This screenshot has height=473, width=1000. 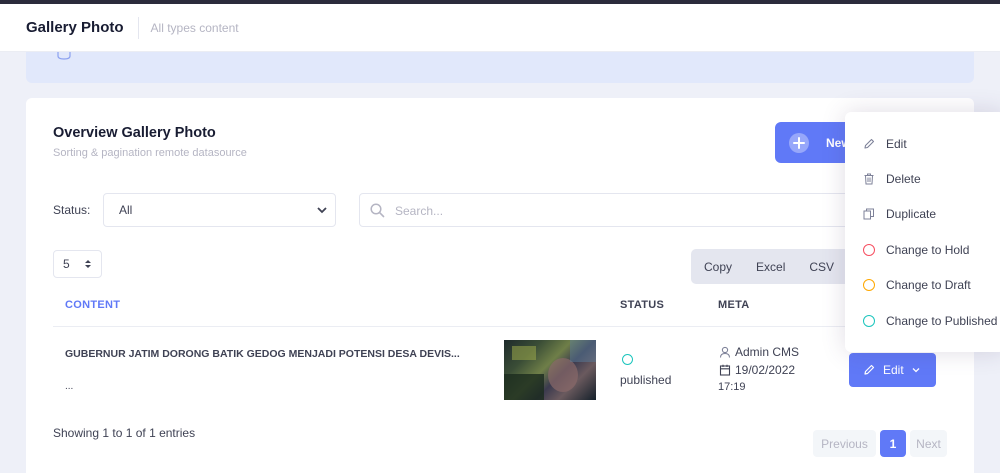 What do you see at coordinates (821, 267) in the screenshot?
I see `export-csv-button: CSV` at bounding box center [821, 267].